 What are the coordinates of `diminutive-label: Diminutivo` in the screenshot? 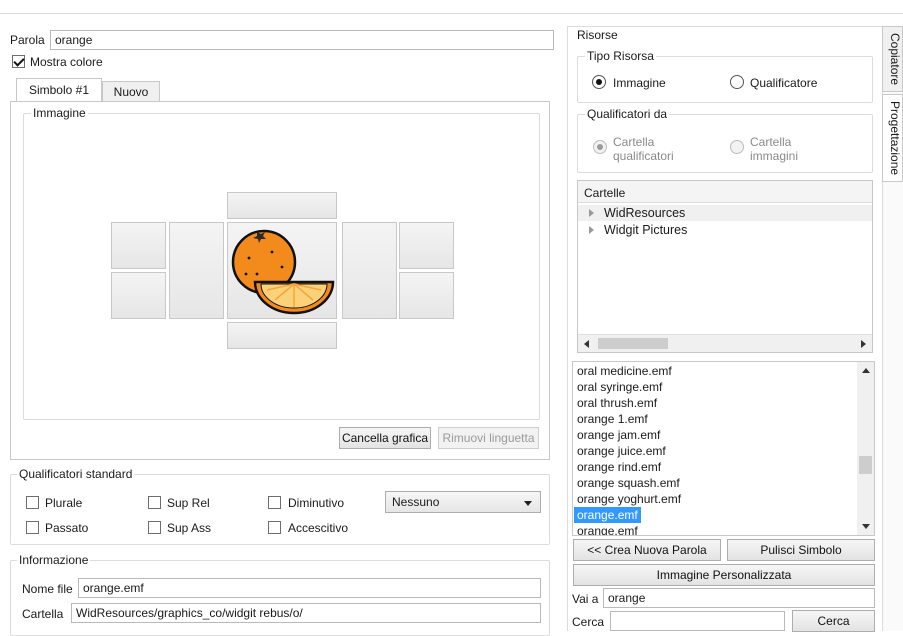 It's located at (316, 503).